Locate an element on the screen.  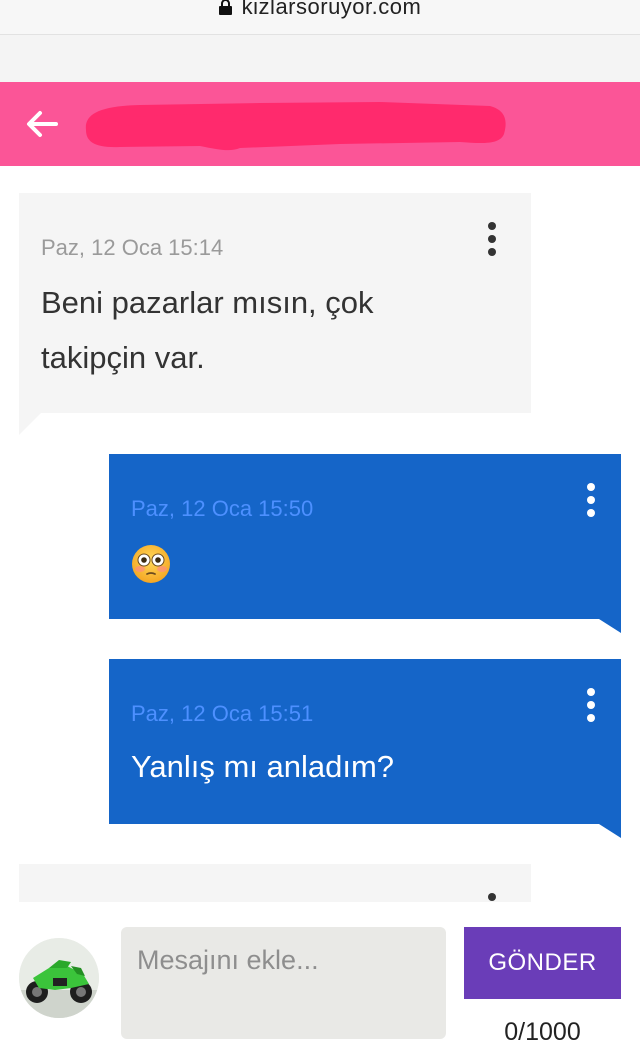
browser-url-bar: kizlarsoruyor.com is located at coordinates (320, 17).